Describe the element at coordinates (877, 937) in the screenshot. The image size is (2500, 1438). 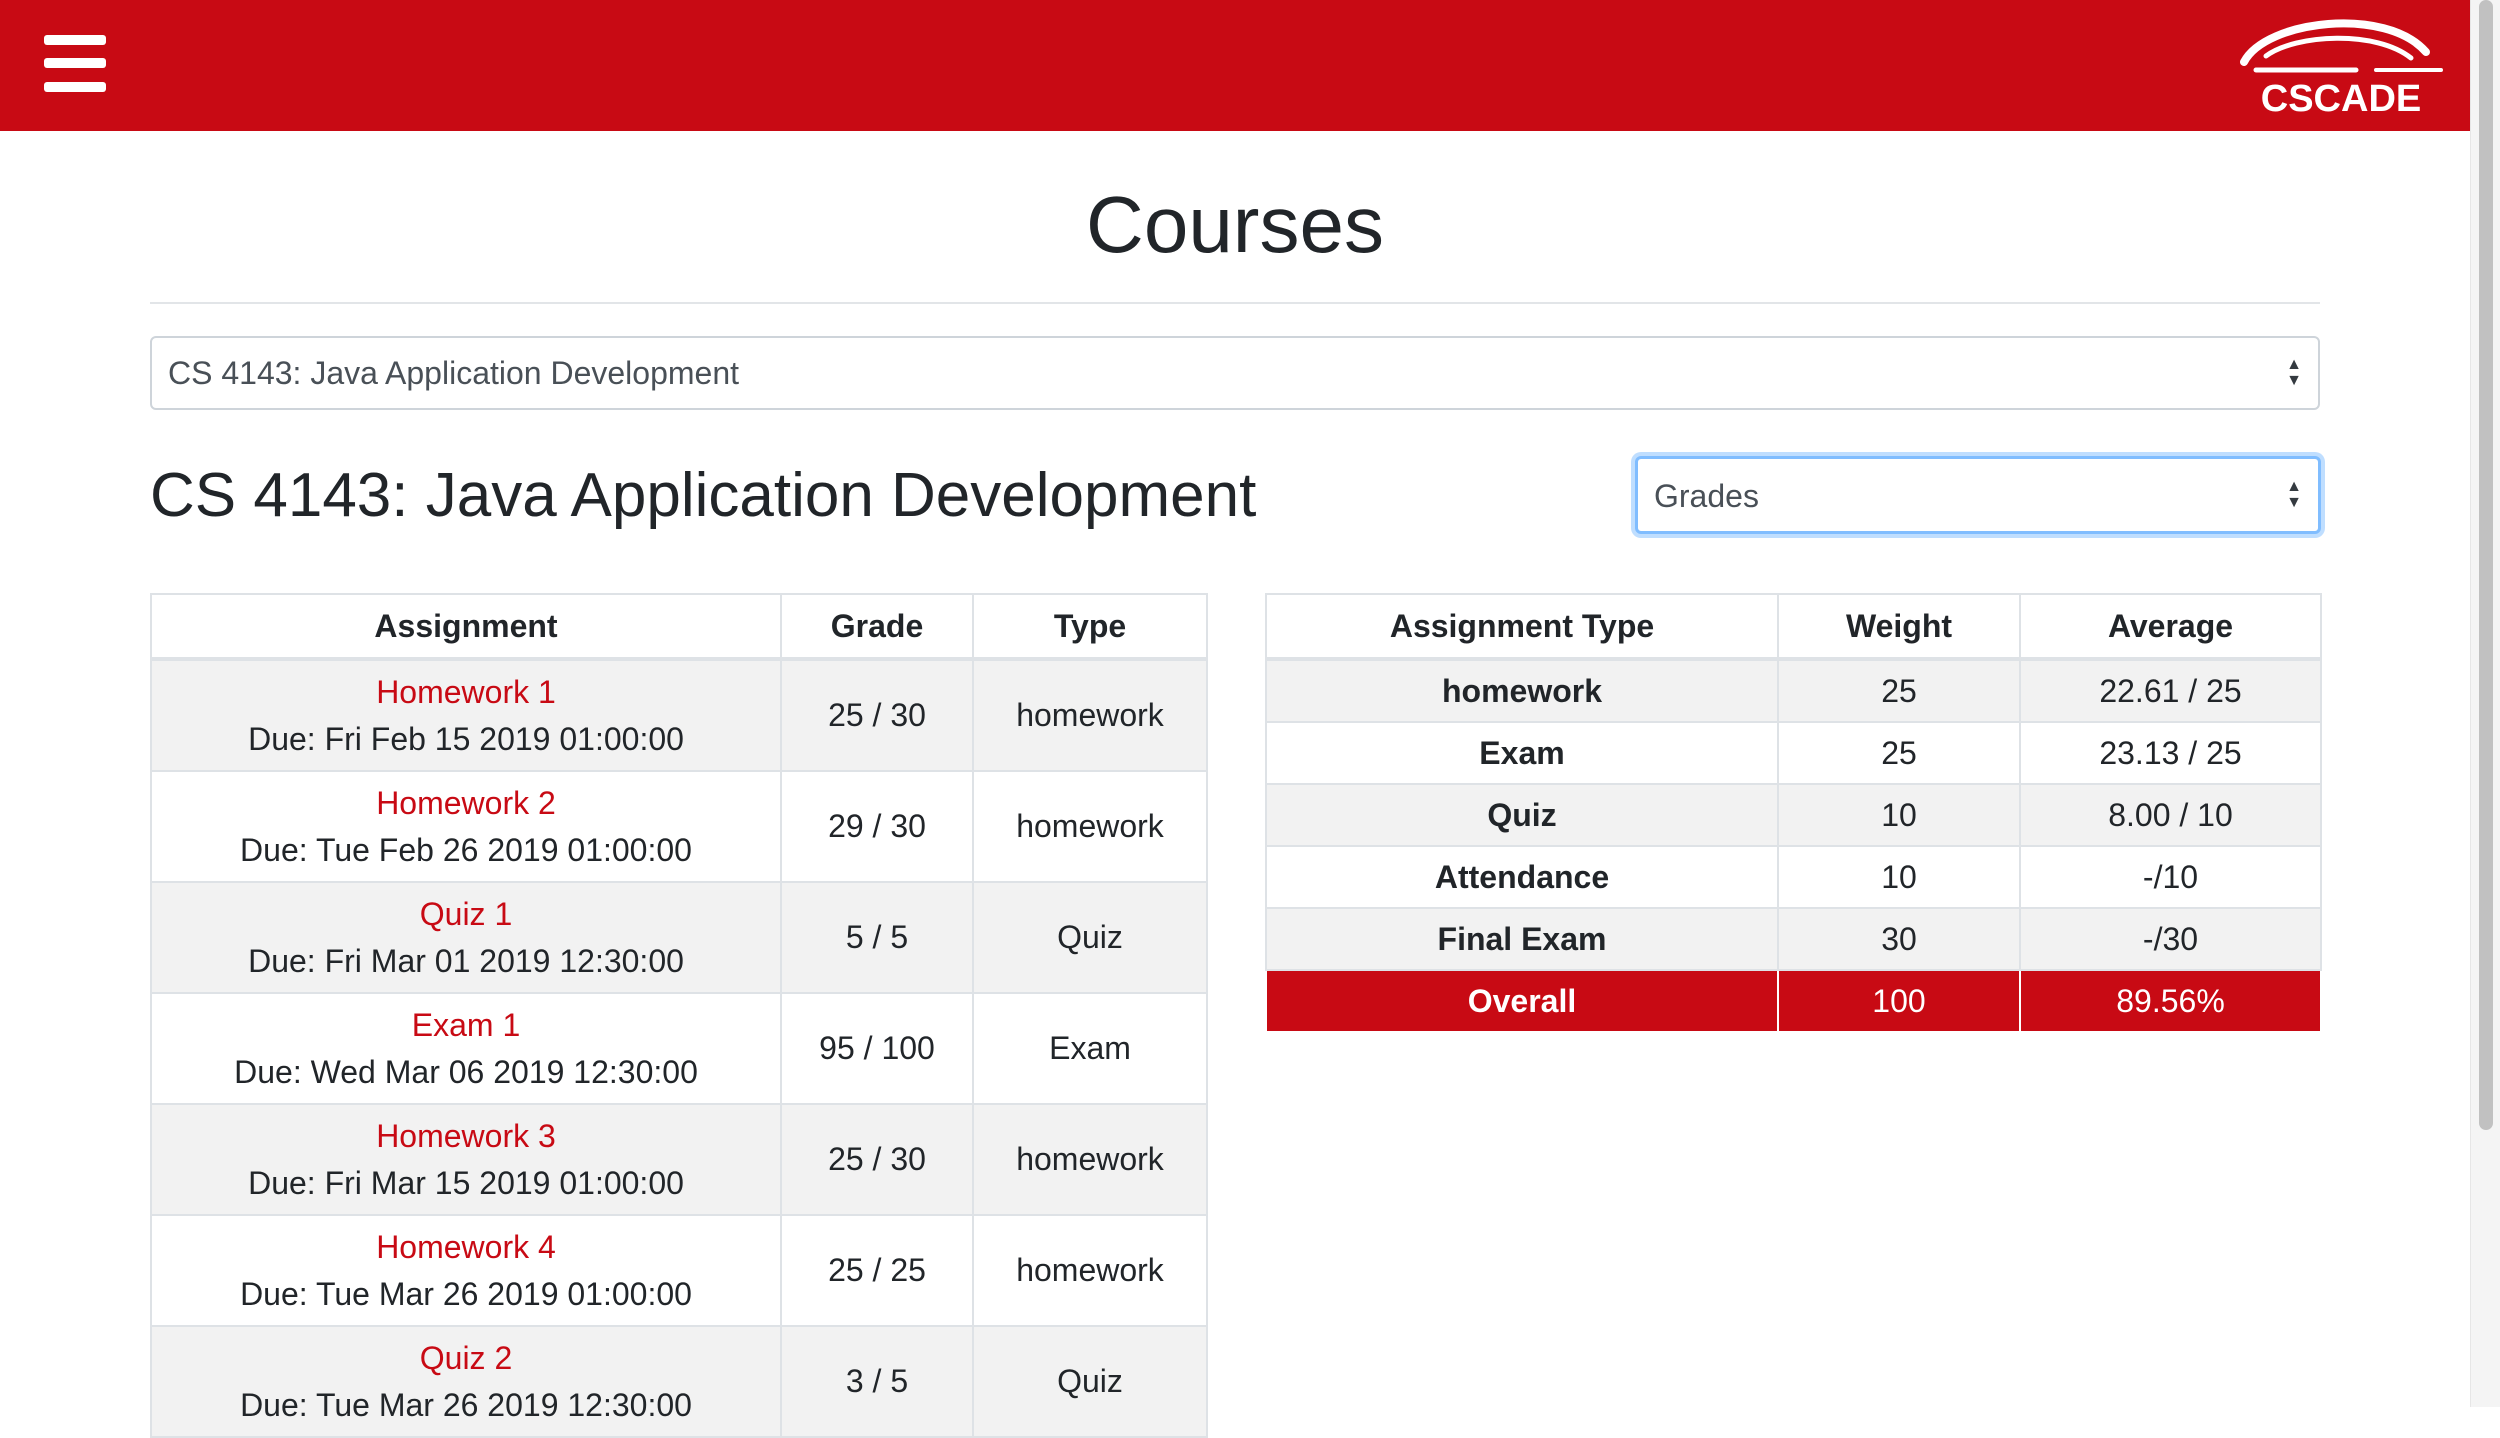
I see `grade-cell: 5 / 5` at that location.